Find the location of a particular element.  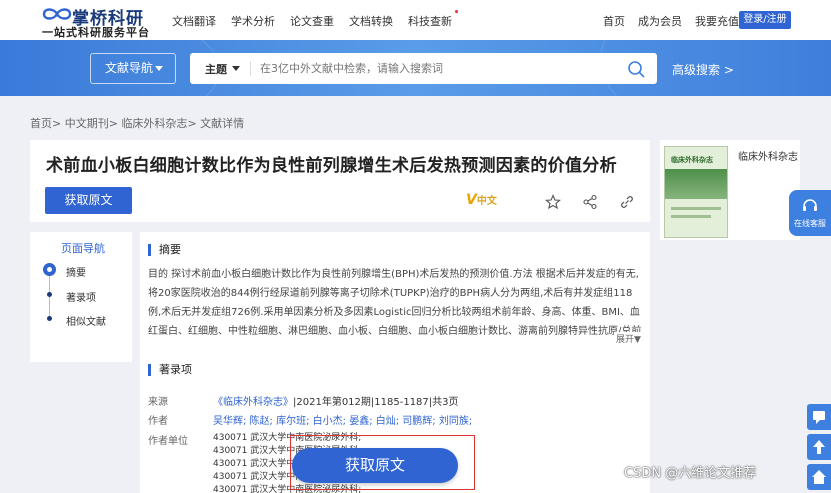

nav-recharge: 我要充值 is located at coordinates (717, 21).